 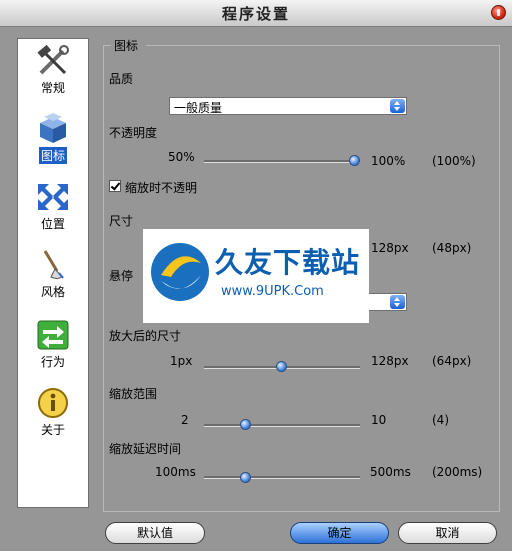 What do you see at coordinates (288, 106) in the screenshot?
I see `quality-select: 一般质量` at bounding box center [288, 106].